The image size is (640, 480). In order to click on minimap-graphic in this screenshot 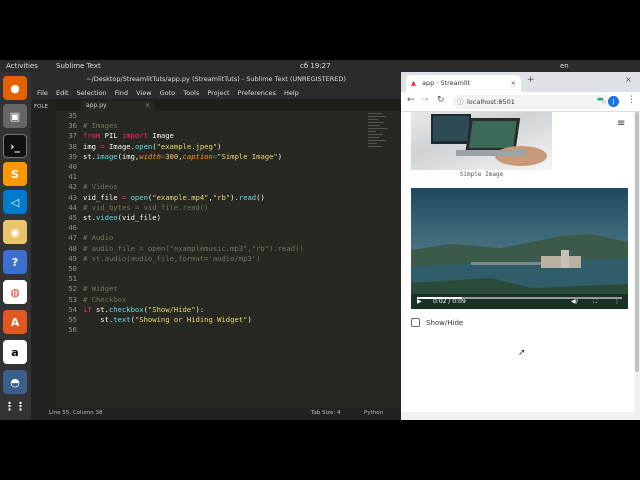, I will do `click(378, 130)`.